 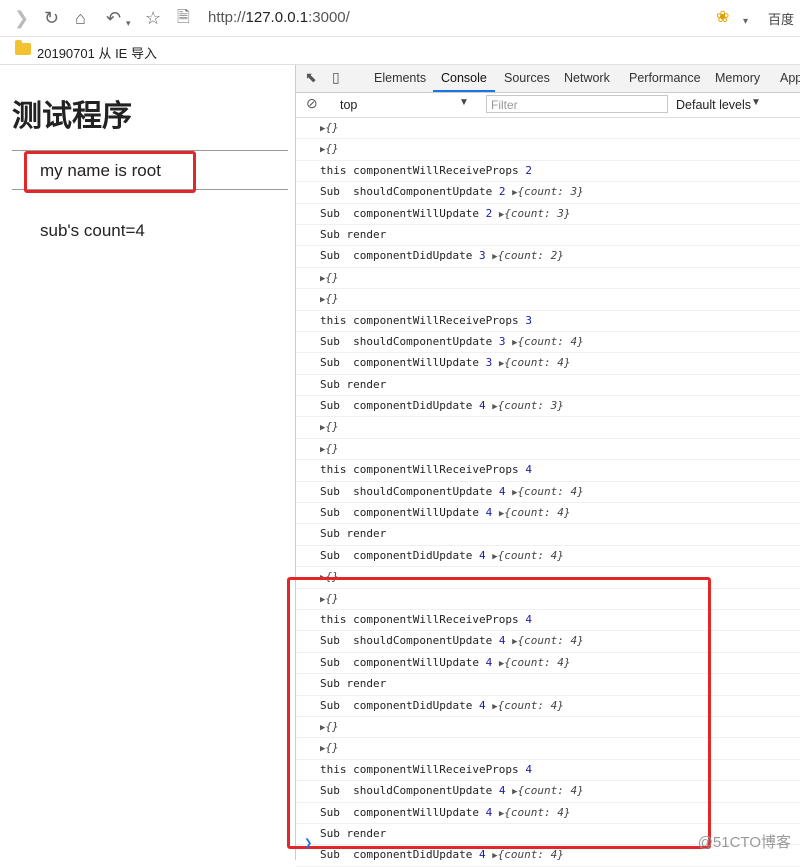 What do you see at coordinates (464, 102) in the screenshot?
I see `context-dropdown-icon: ▼` at bounding box center [464, 102].